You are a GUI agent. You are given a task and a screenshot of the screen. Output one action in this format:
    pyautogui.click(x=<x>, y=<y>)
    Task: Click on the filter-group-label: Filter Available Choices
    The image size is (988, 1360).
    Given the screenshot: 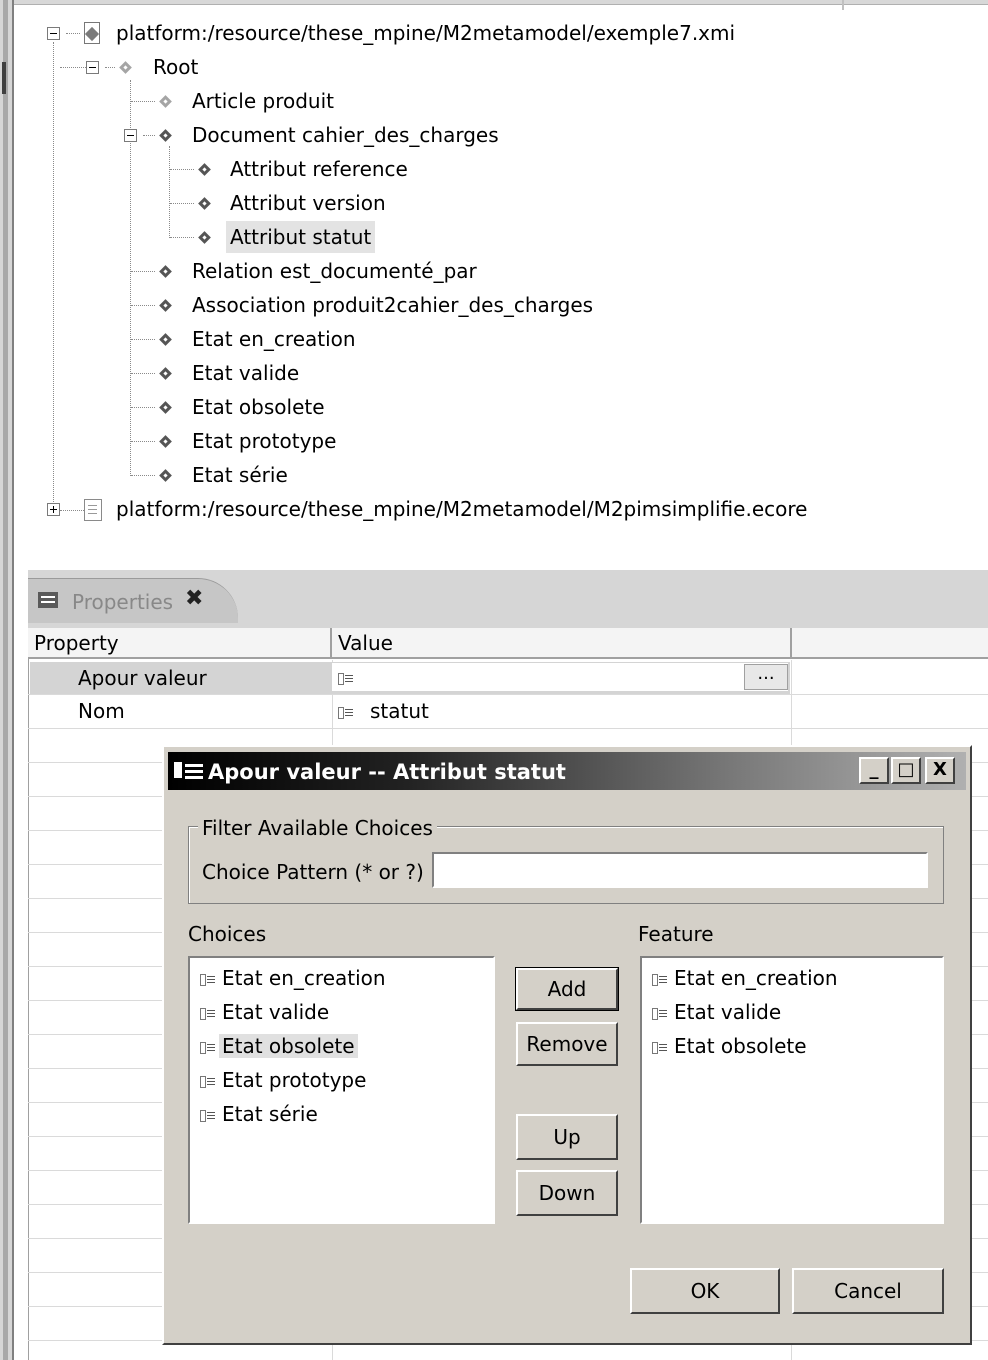 What is the action you would take?
    pyautogui.click(x=317, y=828)
    